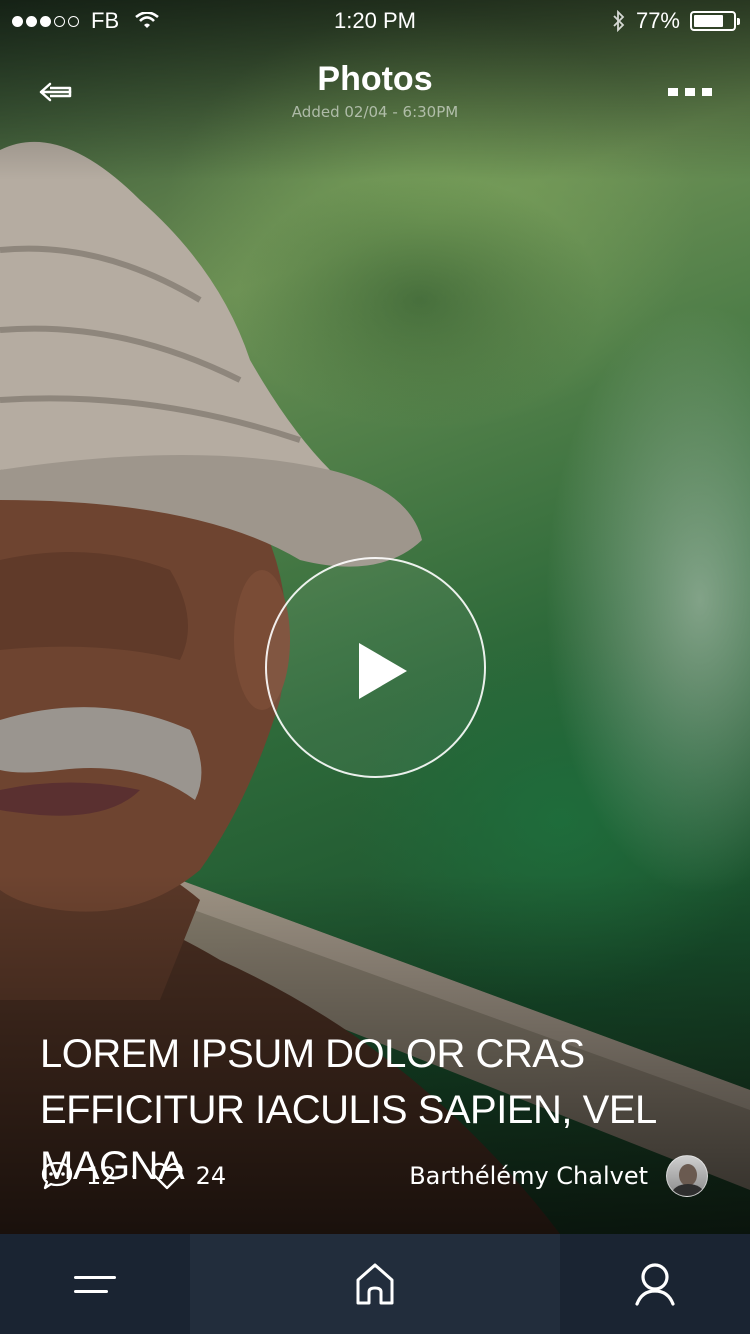  I want to click on menu-icon, so click(95, 1284).